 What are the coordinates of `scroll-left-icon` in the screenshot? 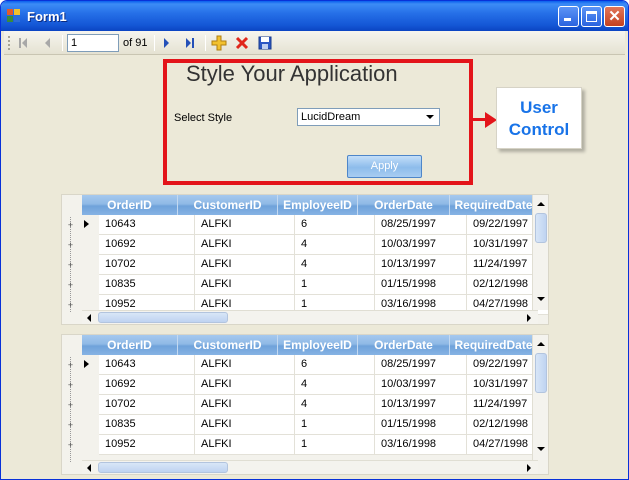 It's located at (89, 468).